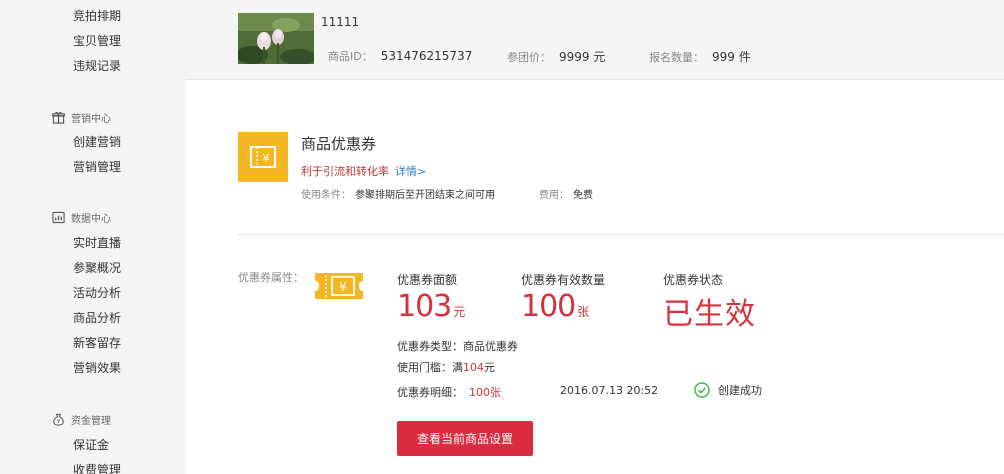 Image resolution: width=1004 pixels, height=474 pixels. I want to click on sidebar-section-label: 资金管理, so click(91, 421).